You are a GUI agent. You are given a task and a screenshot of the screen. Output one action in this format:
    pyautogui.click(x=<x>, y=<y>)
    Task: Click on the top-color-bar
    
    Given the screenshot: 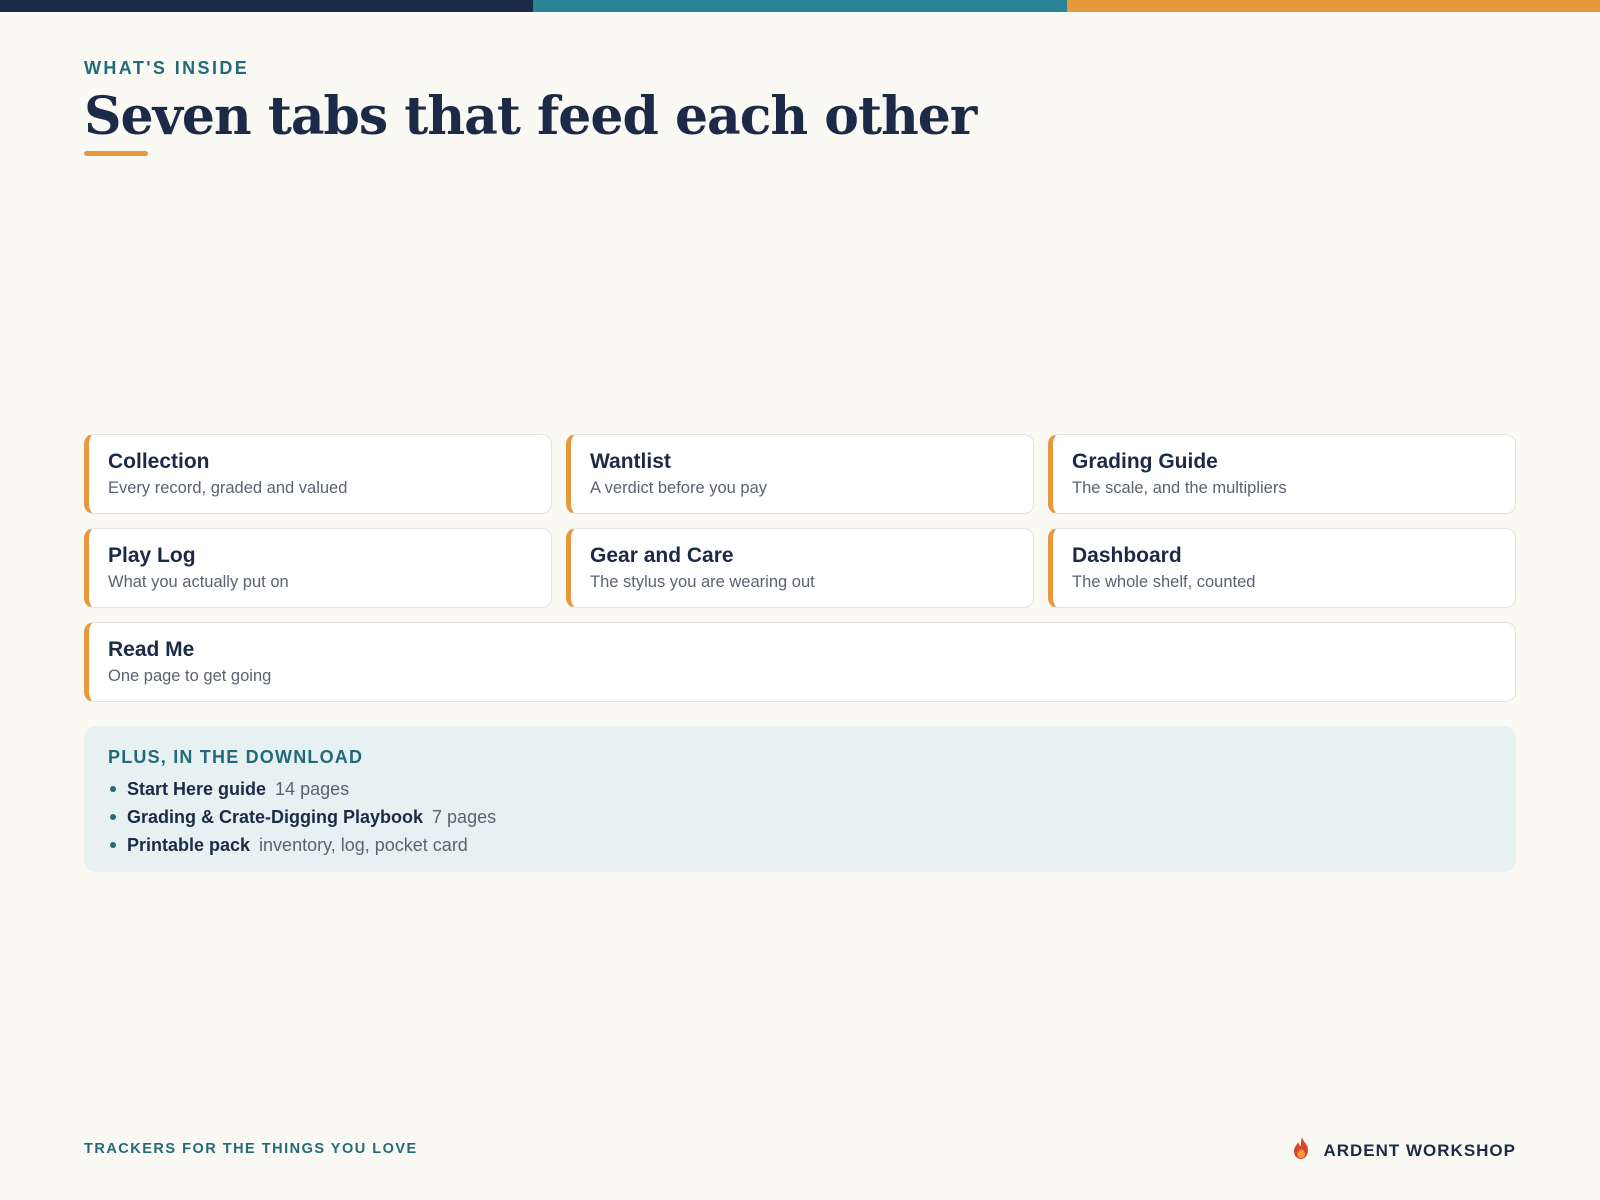 What is the action you would take?
    pyautogui.click(x=800, y=6)
    